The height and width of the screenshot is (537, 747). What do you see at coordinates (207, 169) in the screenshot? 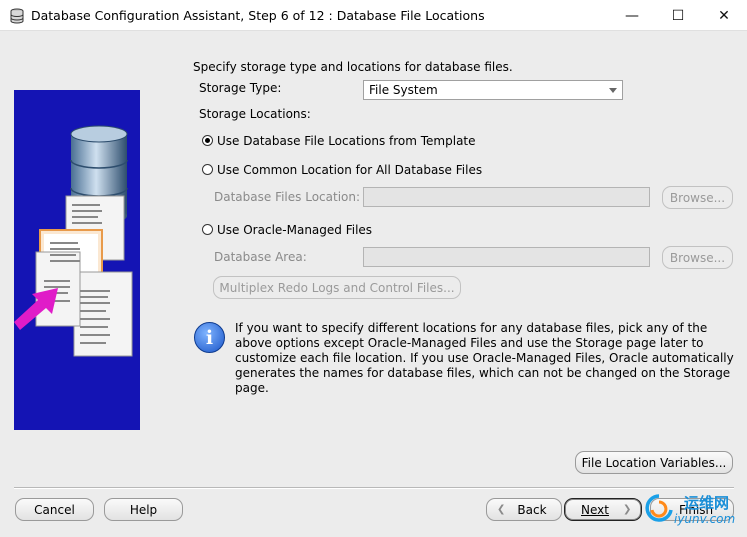
I see `radio-common-location` at bounding box center [207, 169].